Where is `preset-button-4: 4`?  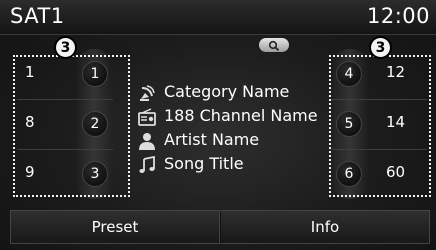
preset-button-4: 4 is located at coordinates (349, 74).